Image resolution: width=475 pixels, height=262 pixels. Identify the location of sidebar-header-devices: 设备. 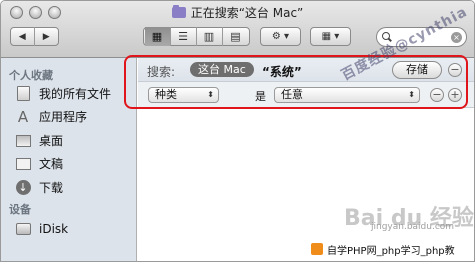
(20, 209).